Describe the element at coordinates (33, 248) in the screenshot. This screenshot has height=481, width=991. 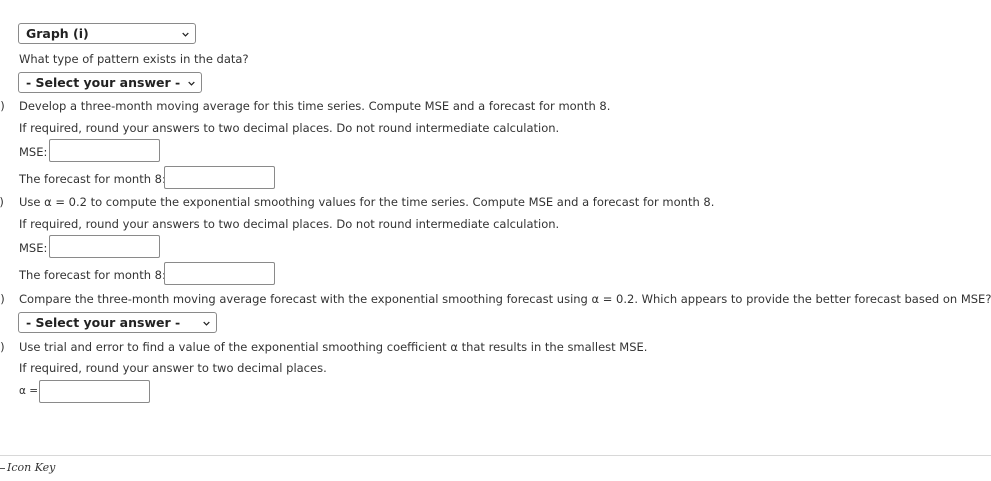
I see `part-c-mse-label: MSE:` at that location.